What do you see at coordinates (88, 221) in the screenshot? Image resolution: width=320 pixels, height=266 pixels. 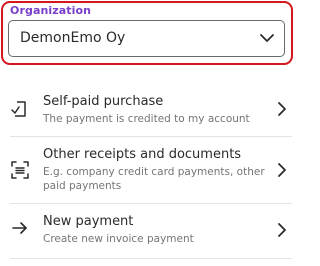 I see `menu-item-title: New payment` at bounding box center [88, 221].